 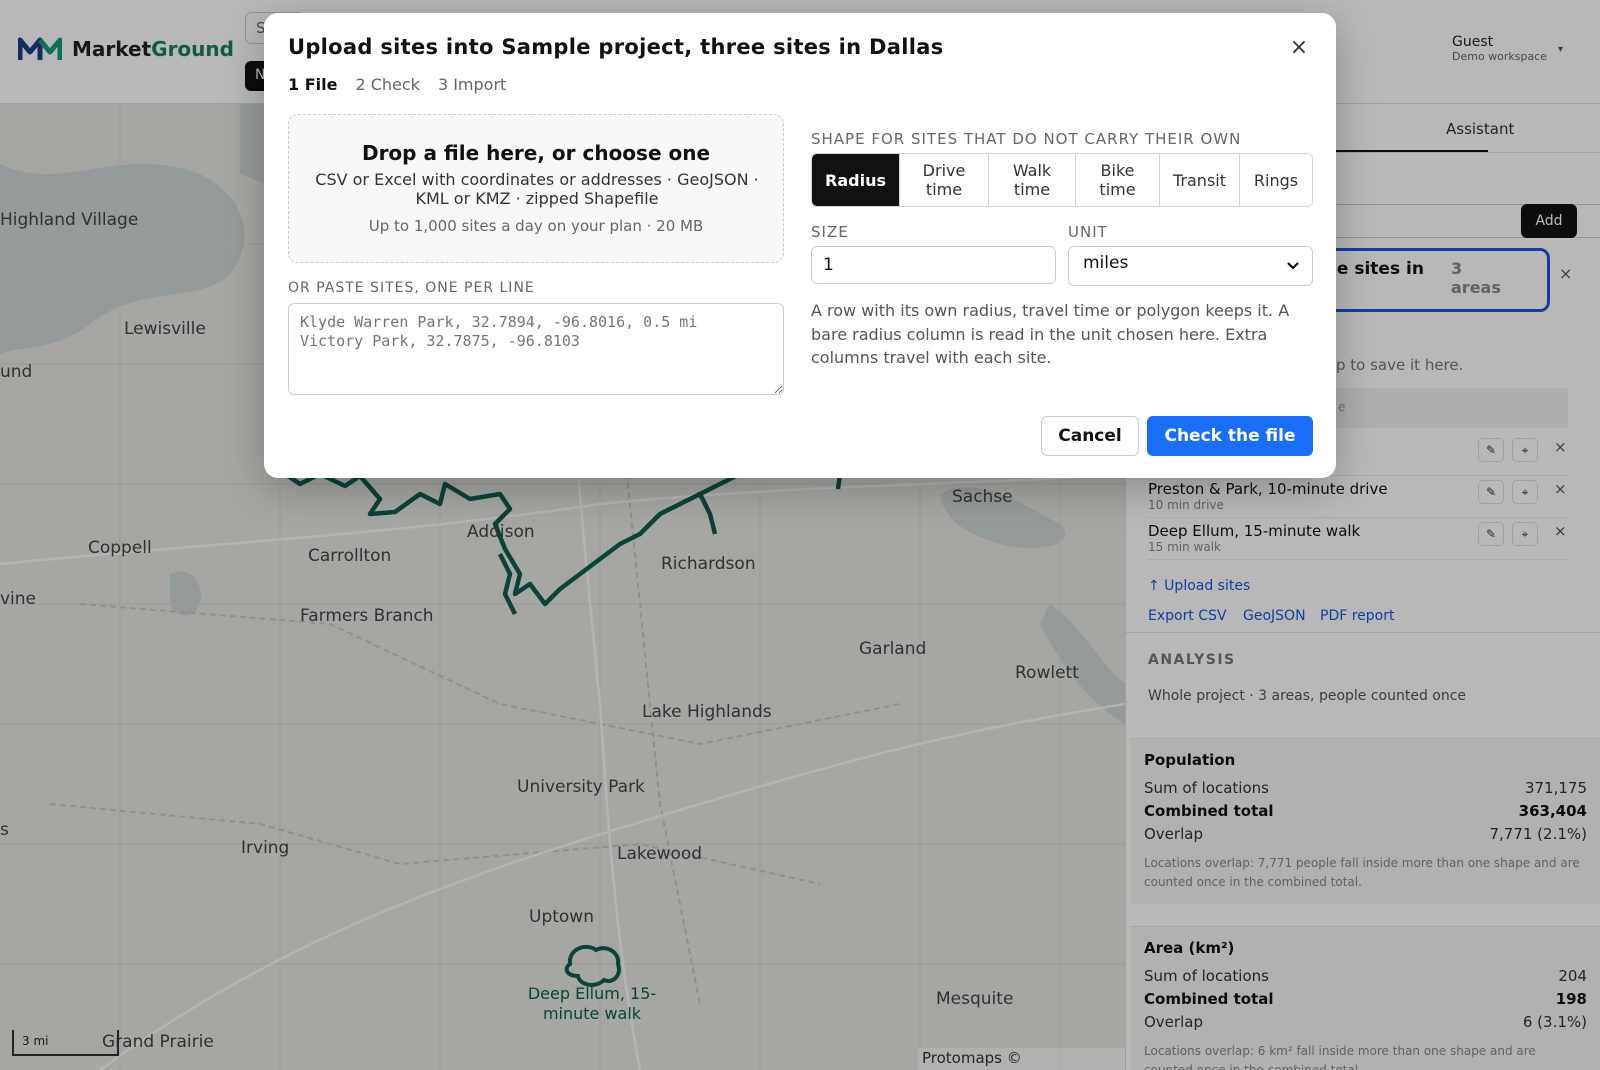 What do you see at coordinates (1190, 266) in the screenshot?
I see `unit-select: miles` at bounding box center [1190, 266].